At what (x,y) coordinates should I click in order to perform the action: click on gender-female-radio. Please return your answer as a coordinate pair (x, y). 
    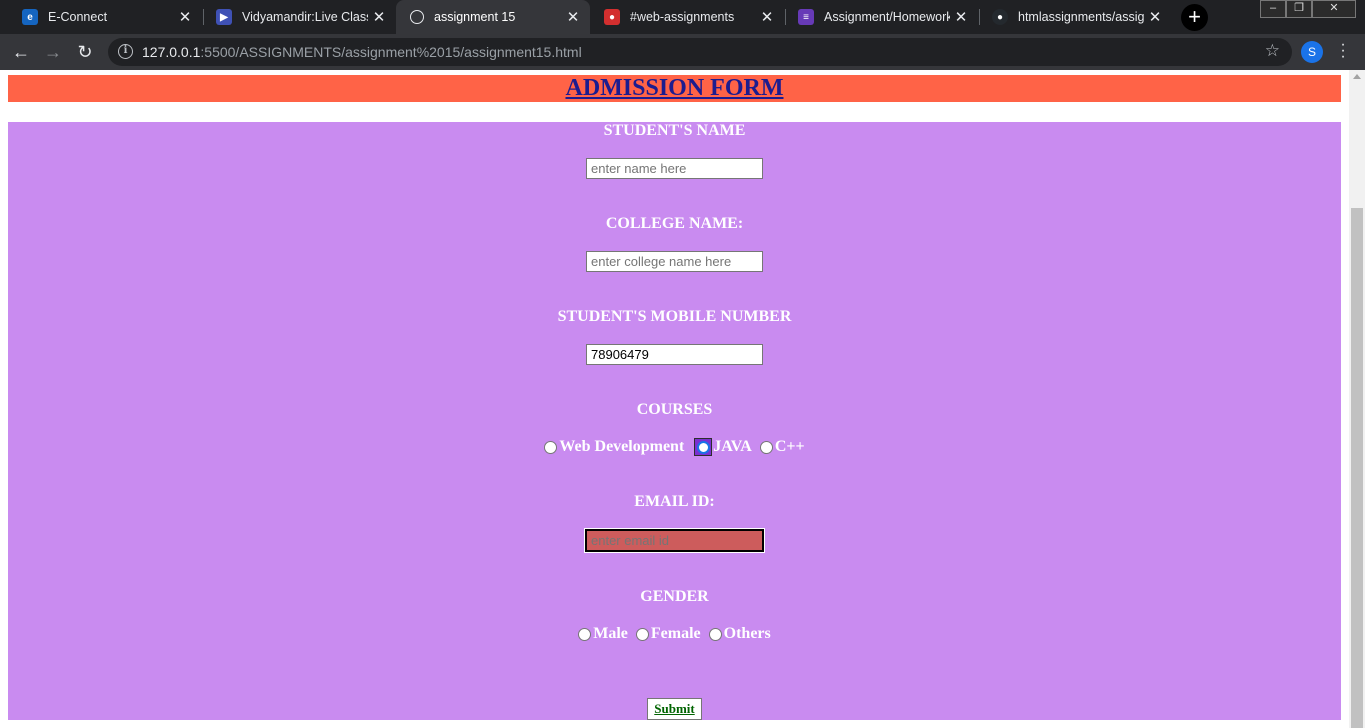
    Looking at the image, I should click on (642, 634).